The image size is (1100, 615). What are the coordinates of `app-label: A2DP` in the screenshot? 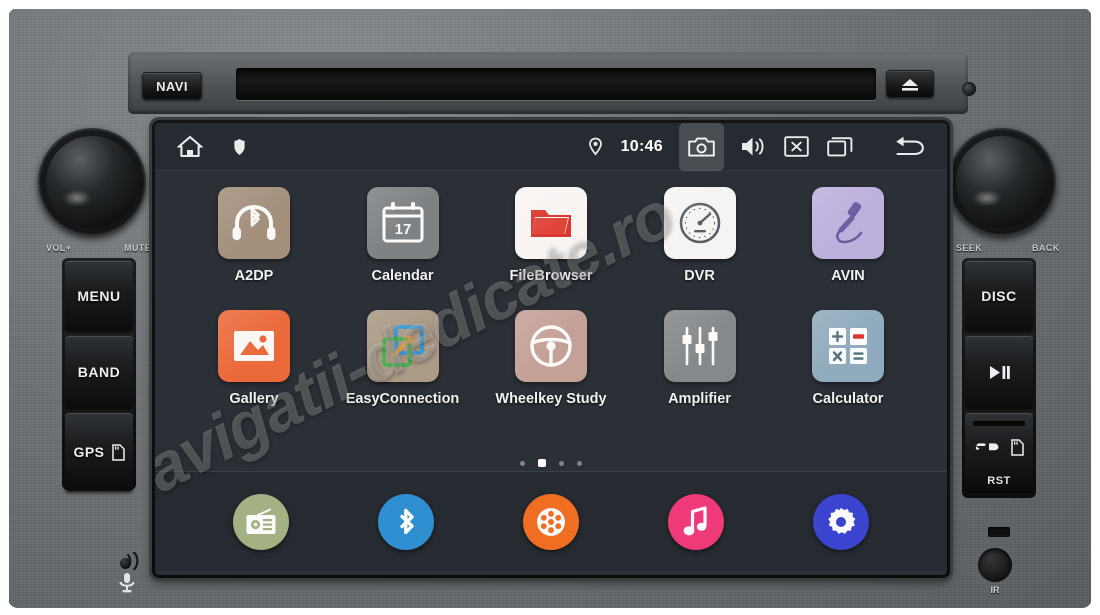 It's located at (254, 276).